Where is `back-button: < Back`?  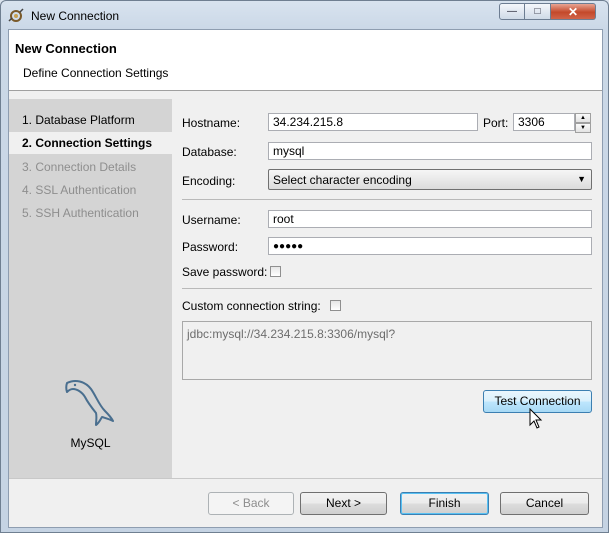 back-button: < Back is located at coordinates (251, 503).